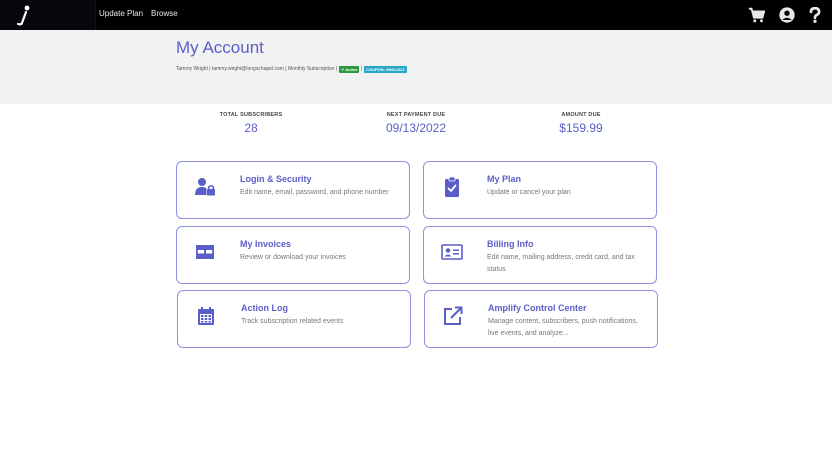 This screenshot has height=452, width=832. What do you see at coordinates (220, 47) in the screenshot?
I see `page-title: My Account` at bounding box center [220, 47].